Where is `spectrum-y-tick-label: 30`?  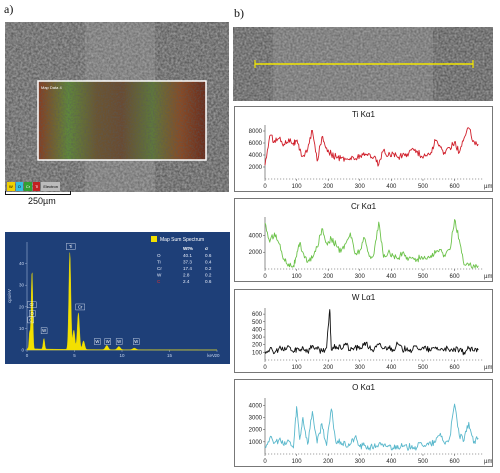 spectrum-y-tick-label: 30 is located at coordinates (22, 285).